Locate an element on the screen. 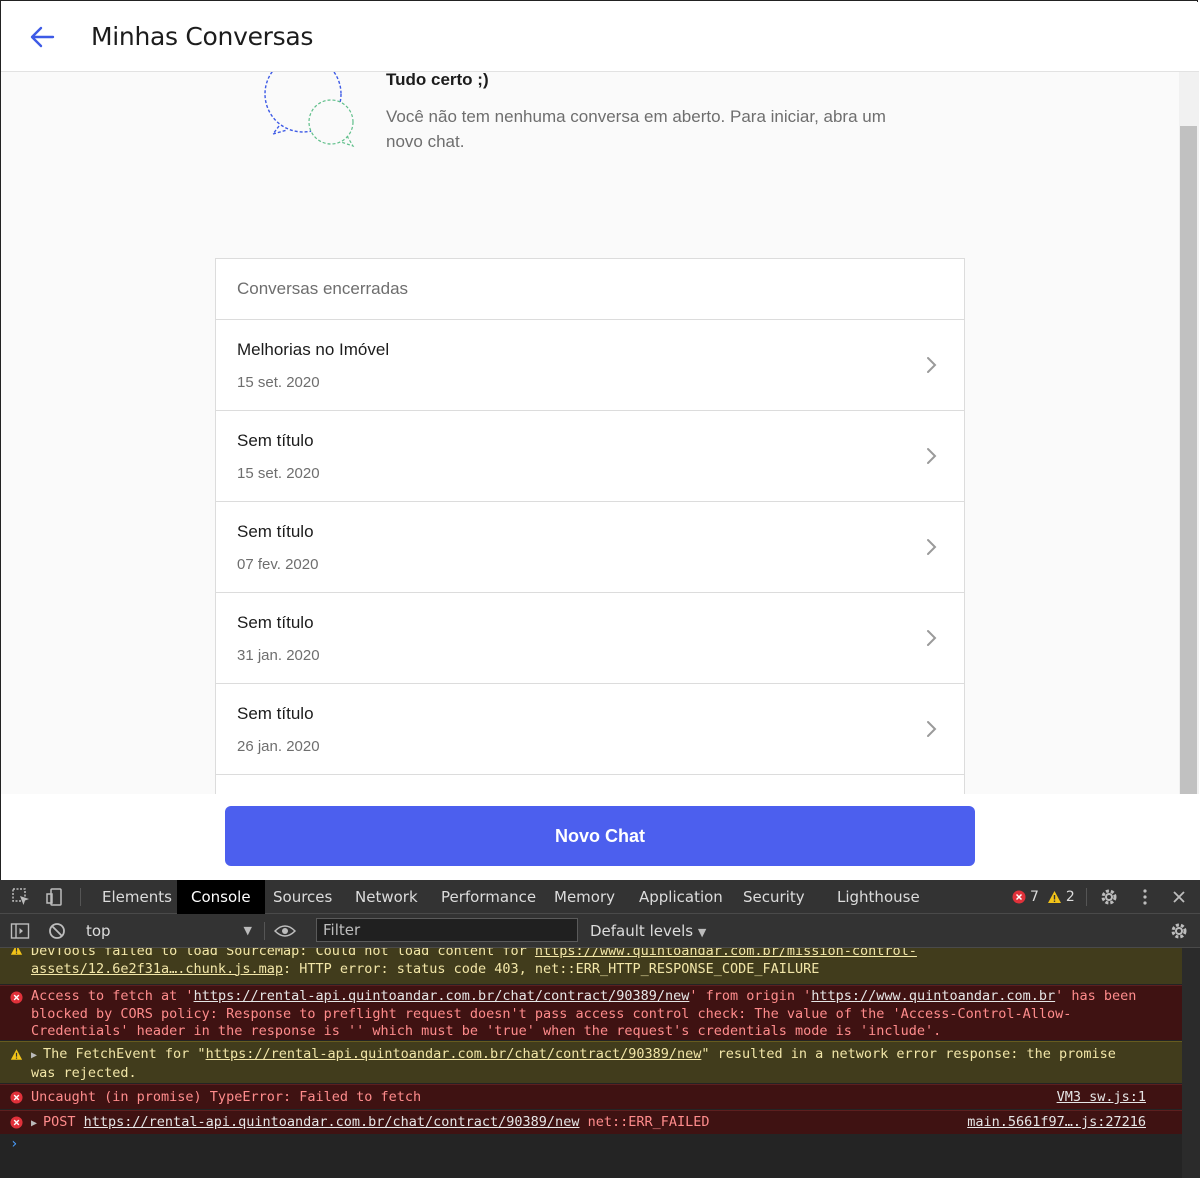 This screenshot has width=1200, height=1178. context-value: top is located at coordinates (98, 931).